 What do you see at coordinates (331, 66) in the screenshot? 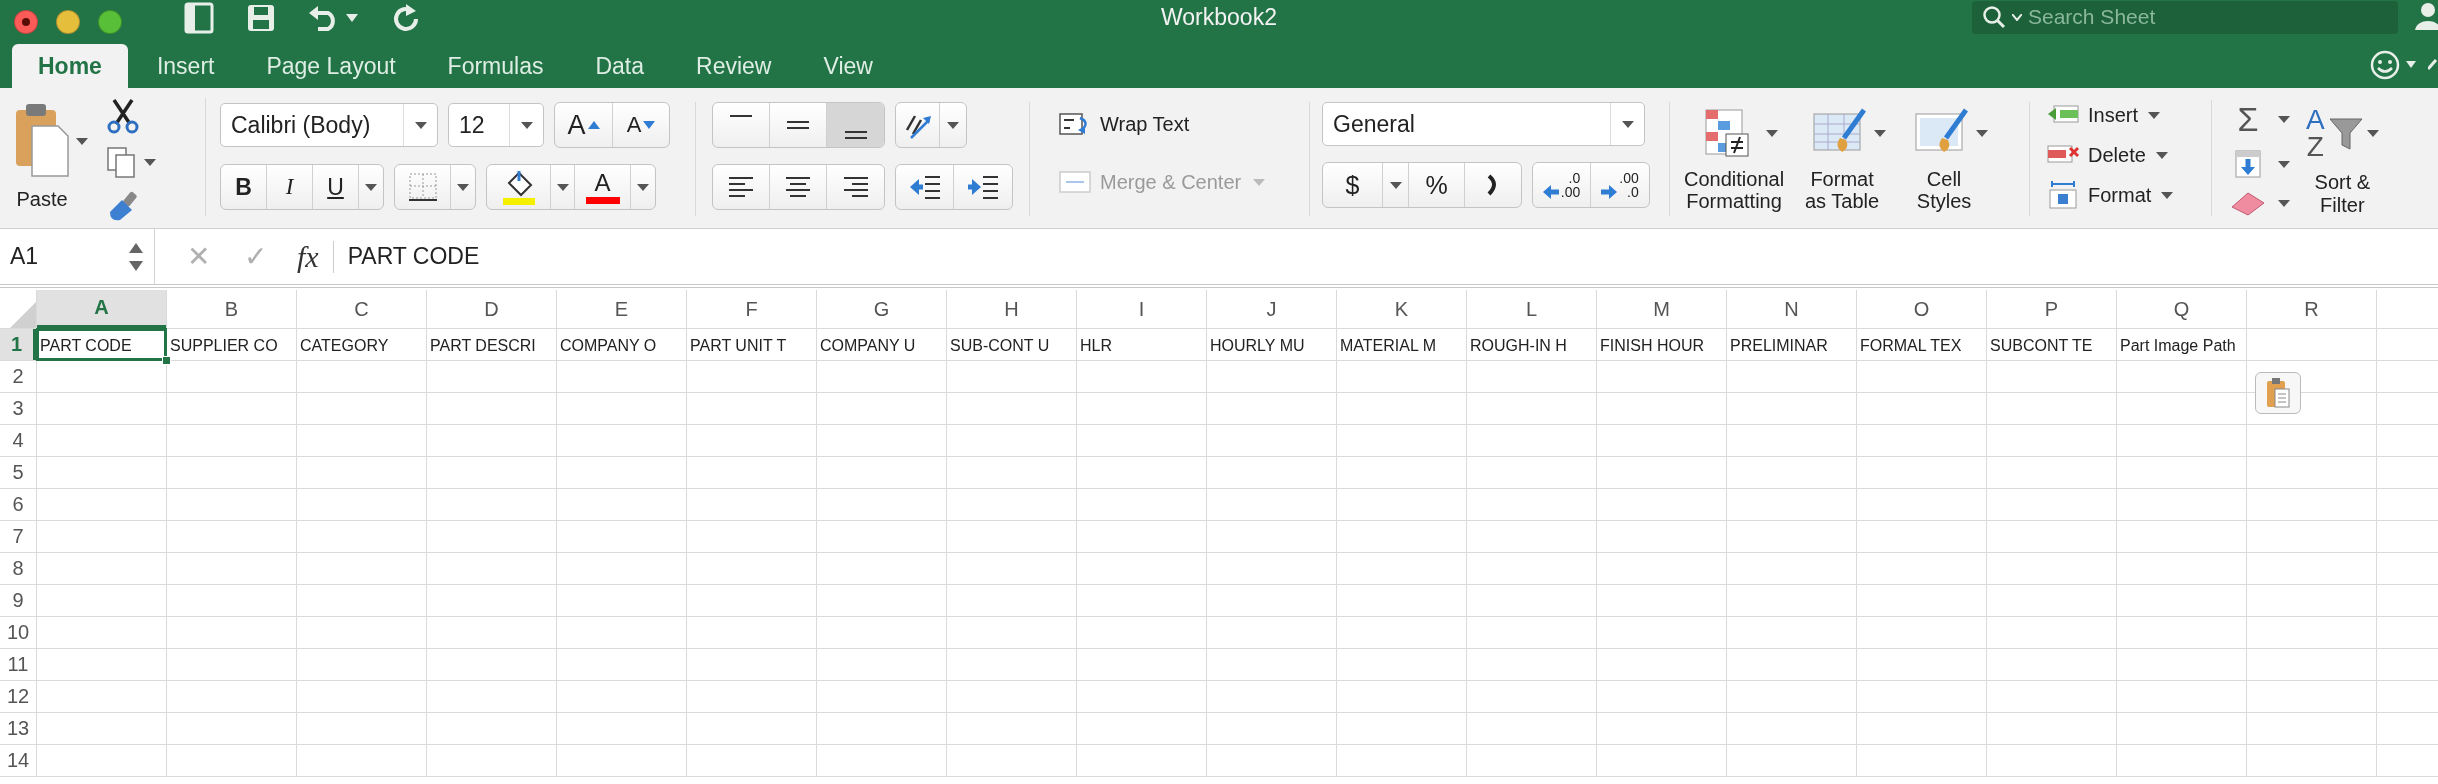
I see `tab: Page Layout` at bounding box center [331, 66].